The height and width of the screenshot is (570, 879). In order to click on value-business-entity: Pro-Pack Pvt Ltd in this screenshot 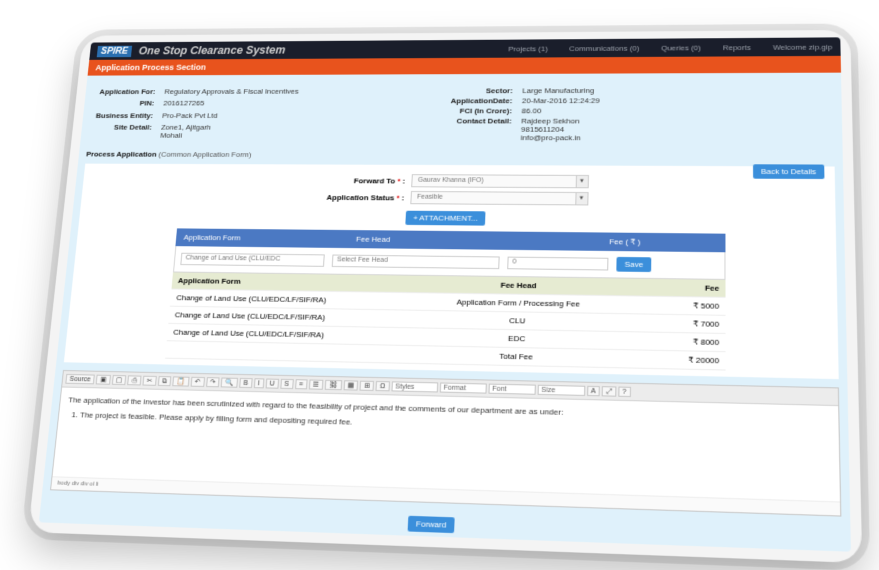, I will do `click(189, 115)`.